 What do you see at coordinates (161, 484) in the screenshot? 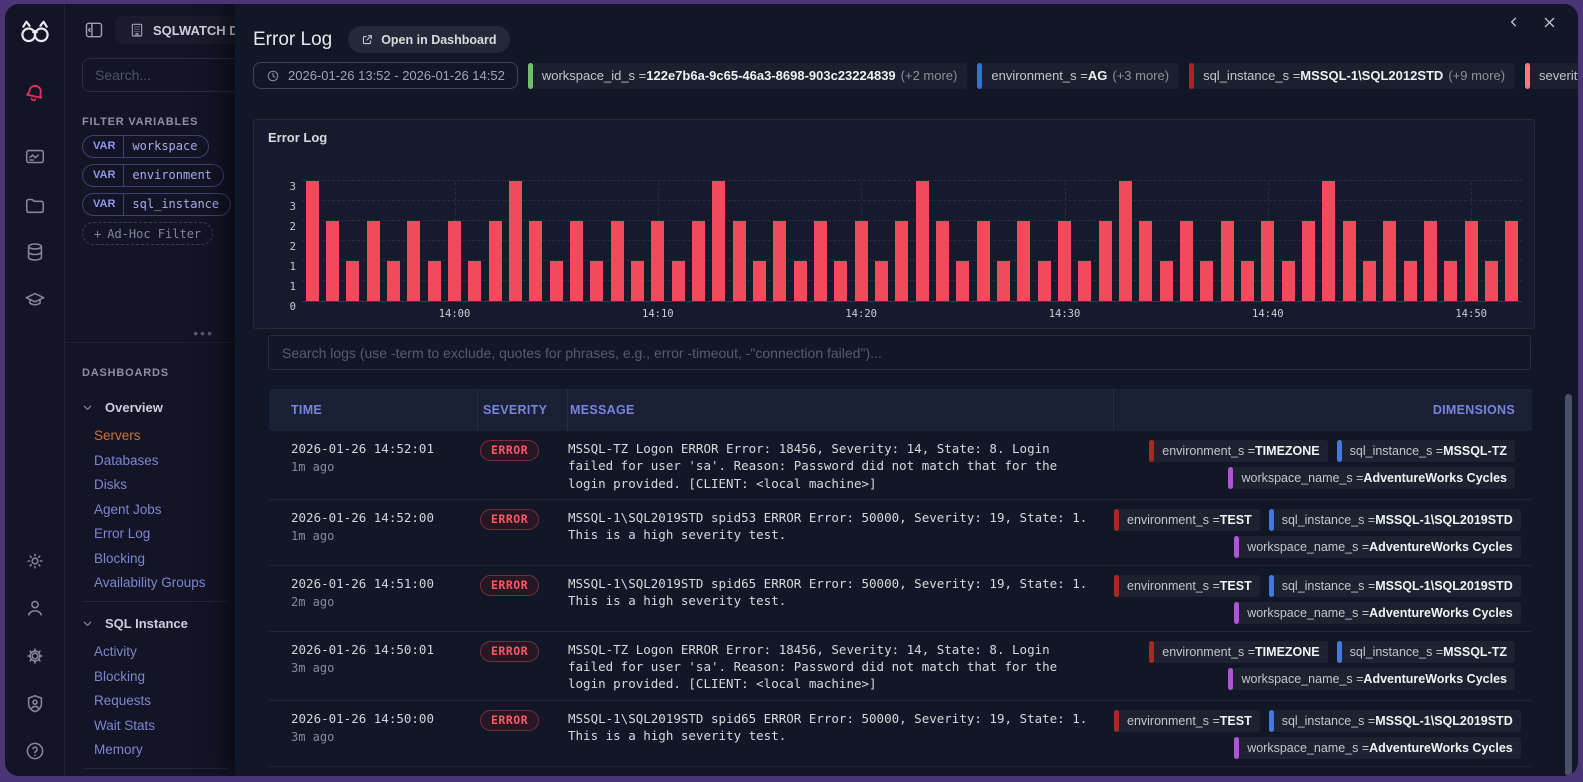
I see `sidebar-item-disks: Disks` at bounding box center [161, 484].